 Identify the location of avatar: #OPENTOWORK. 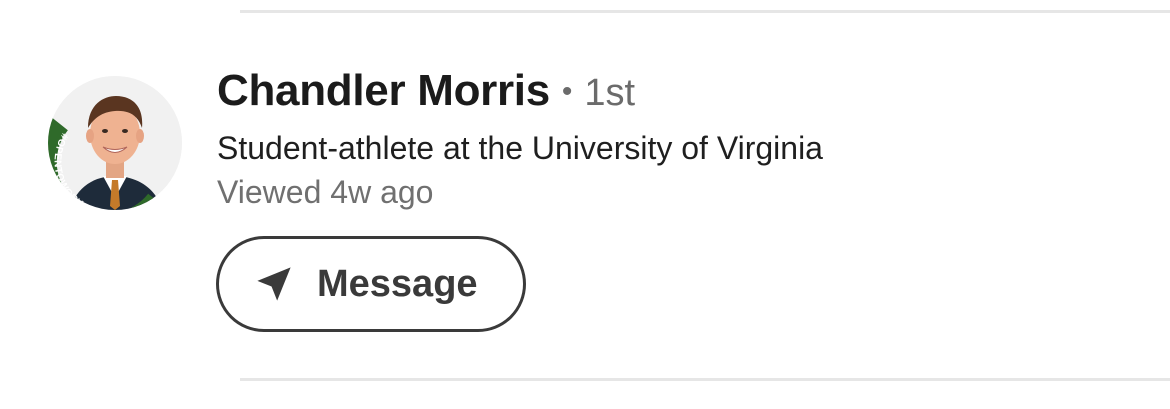
(115, 143).